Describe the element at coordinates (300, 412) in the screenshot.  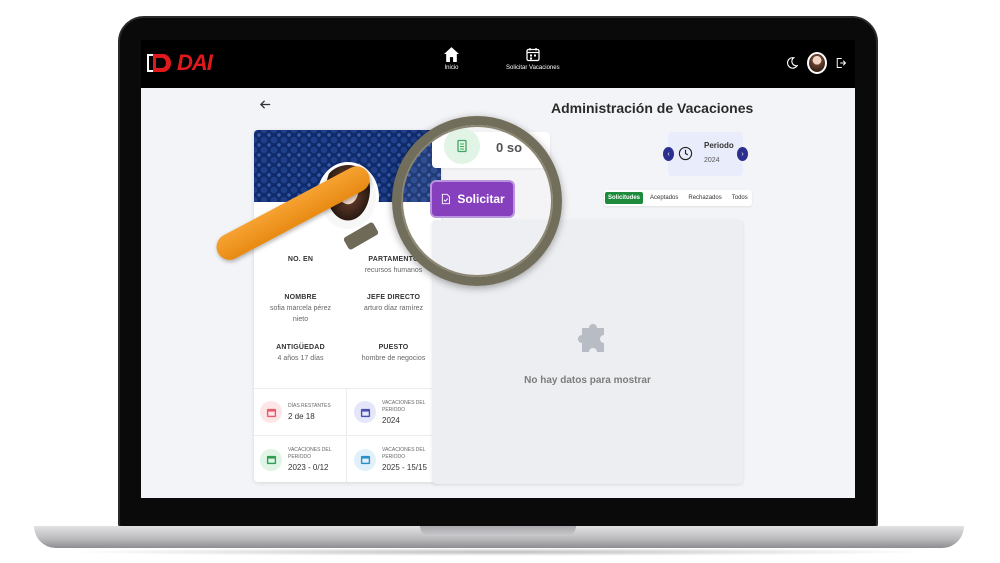
I see `stat-dias-restantes: DÍAS RESTANTES 2 de 18` at that location.